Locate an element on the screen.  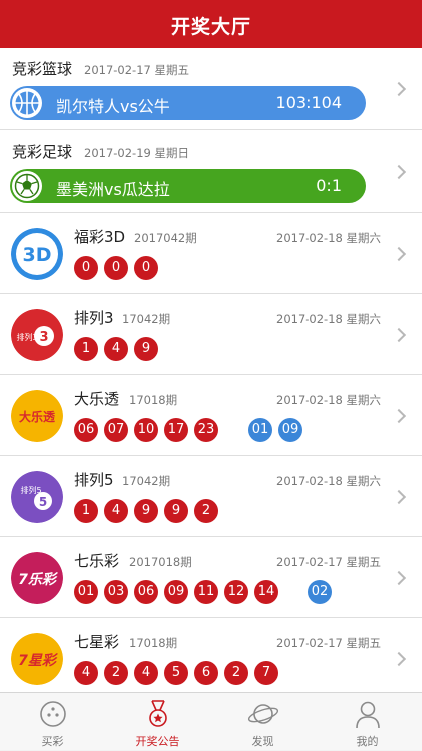
basketball-icon is located at coordinates (27, 103).